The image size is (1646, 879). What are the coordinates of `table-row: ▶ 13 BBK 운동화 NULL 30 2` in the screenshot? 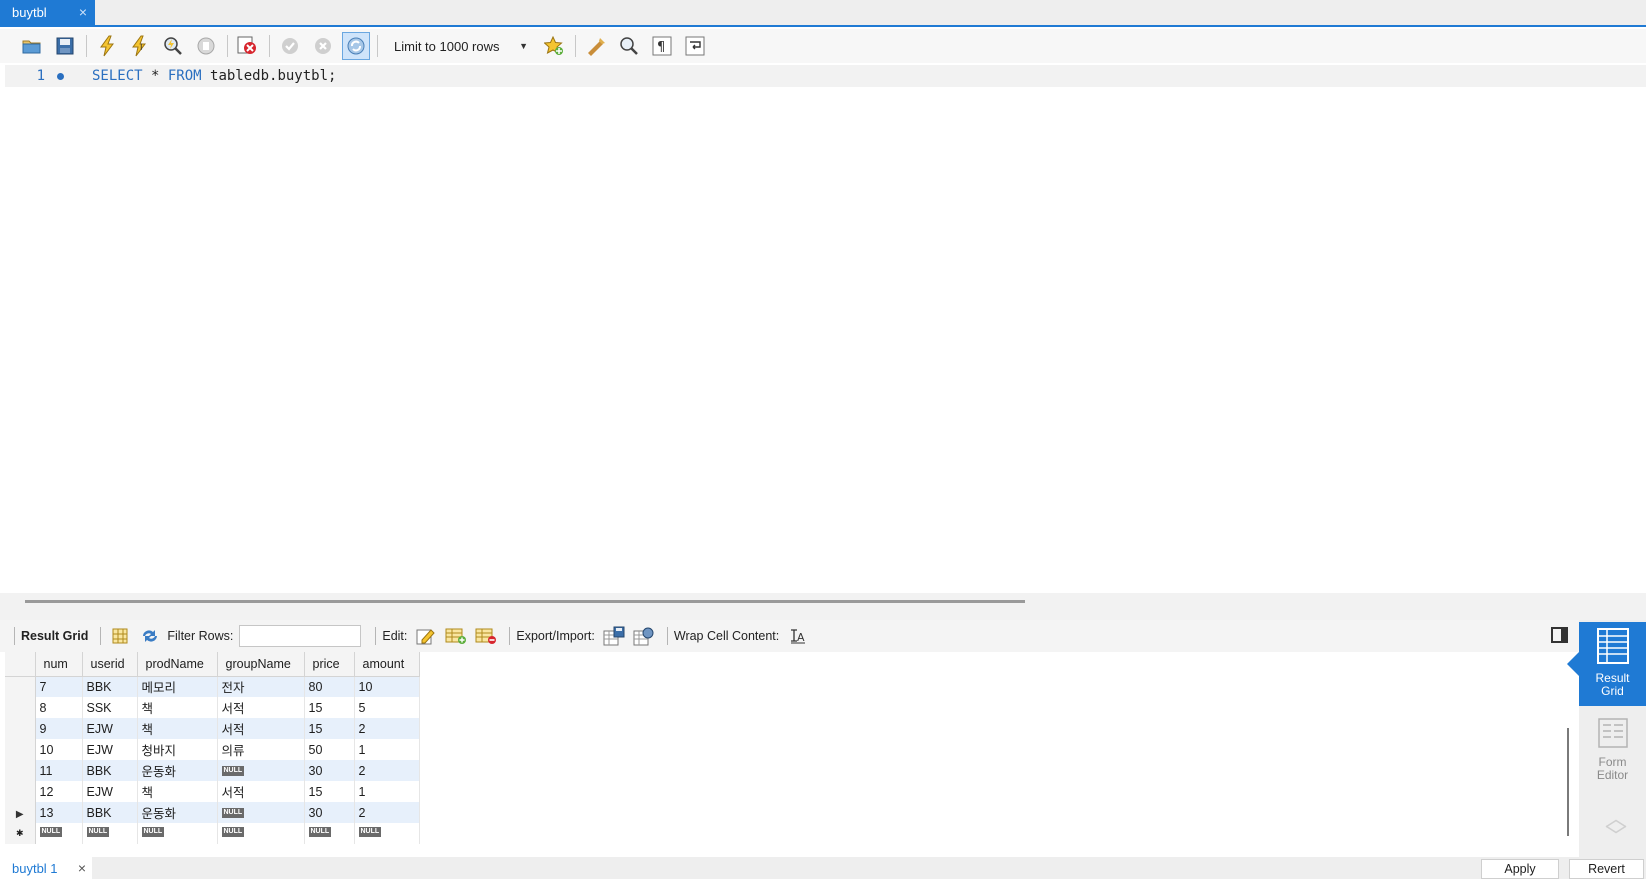 It's located at (212, 812).